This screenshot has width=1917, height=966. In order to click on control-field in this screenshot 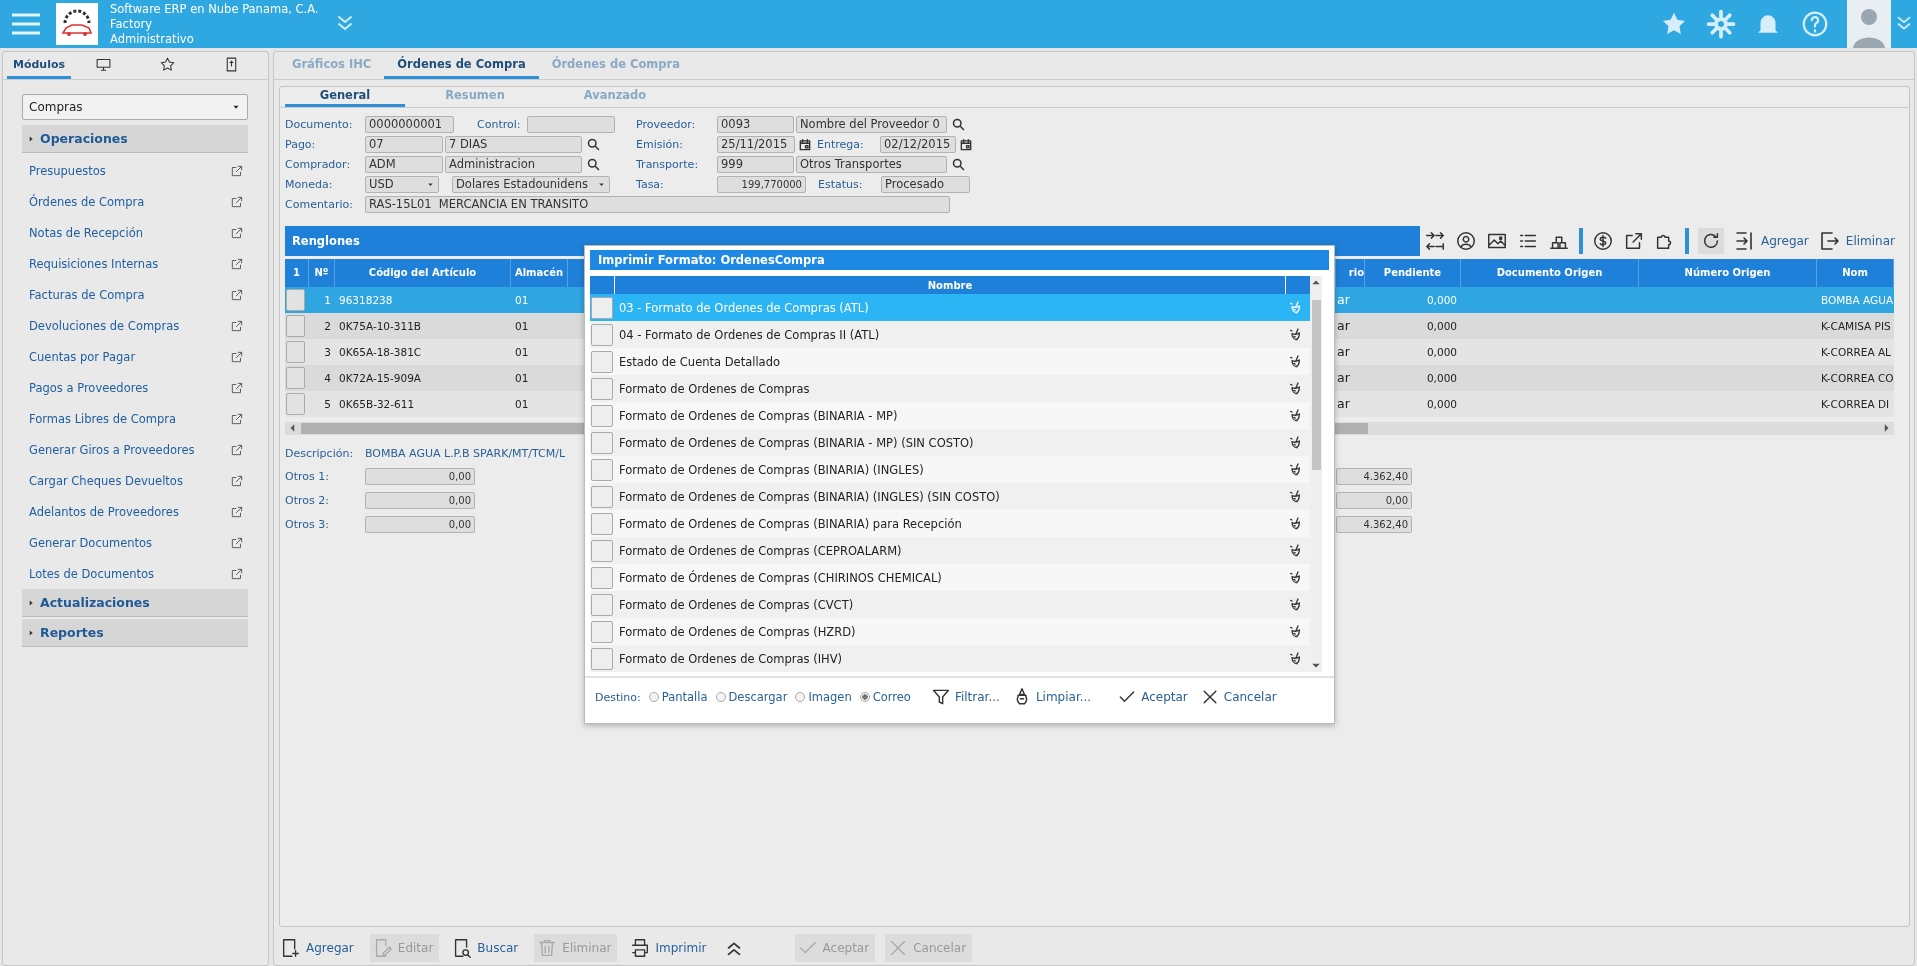, I will do `click(571, 125)`.